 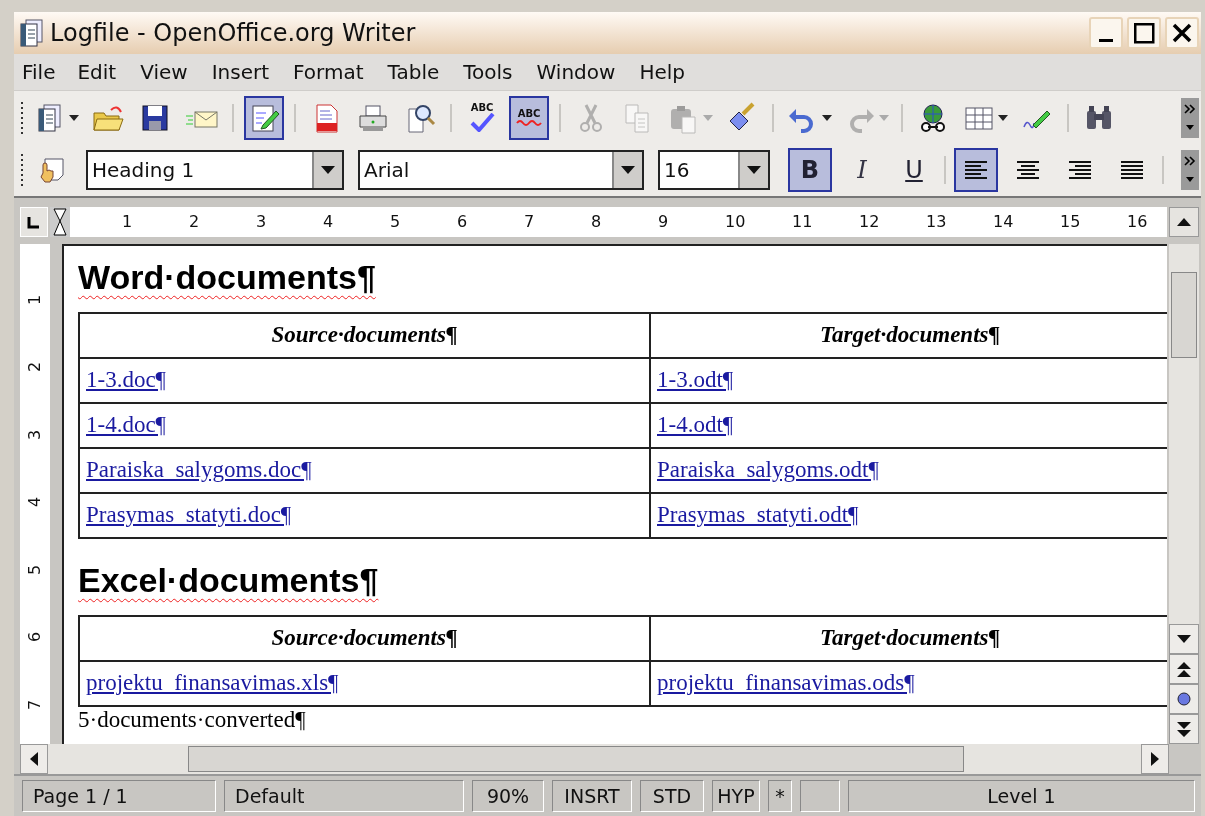 I want to click on combo-box: Heading 1, so click(x=215, y=170).